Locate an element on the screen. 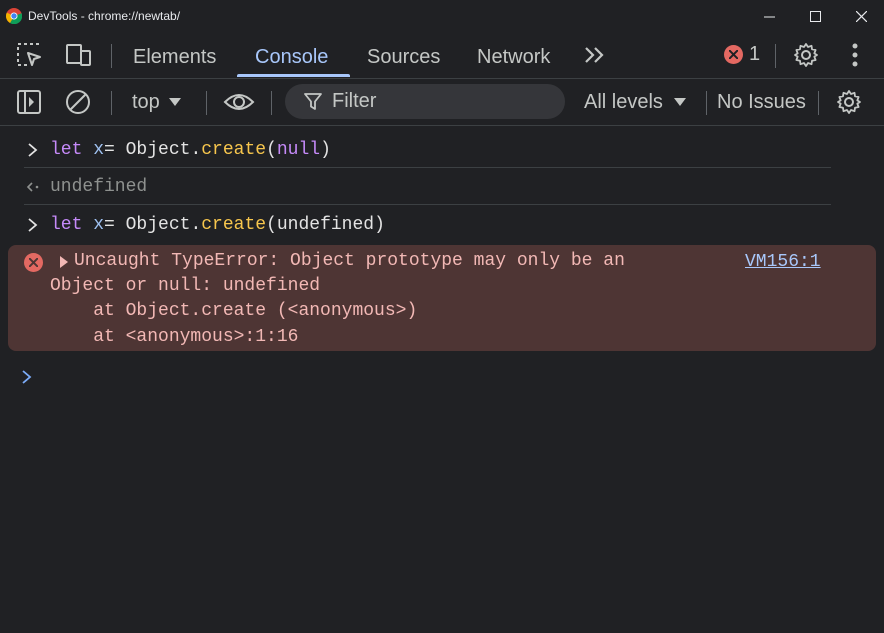 Image resolution: width=884 pixels, height=633 pixels. error-text-line: Object or null: undefined is located at coordinates (185, 286).